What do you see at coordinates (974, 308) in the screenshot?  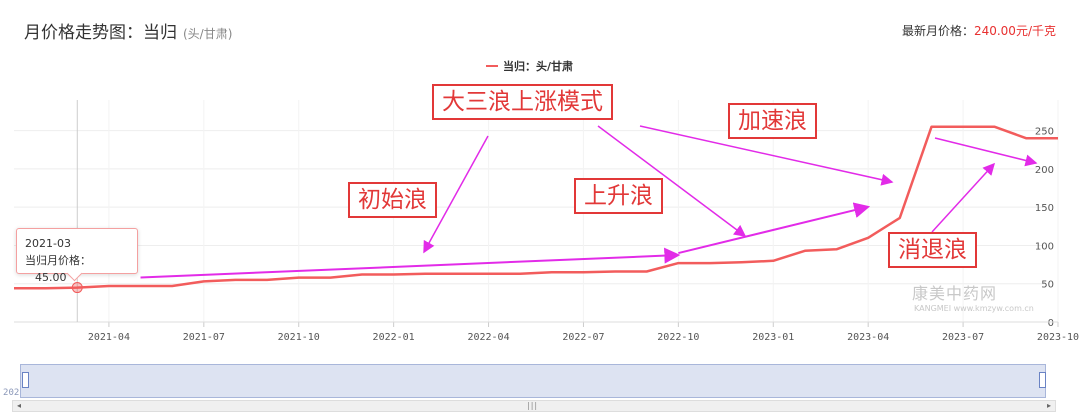 I see `watermark-sub: KANGMEI www.kmzyw.com.cn` at bounding box center [974, 308].